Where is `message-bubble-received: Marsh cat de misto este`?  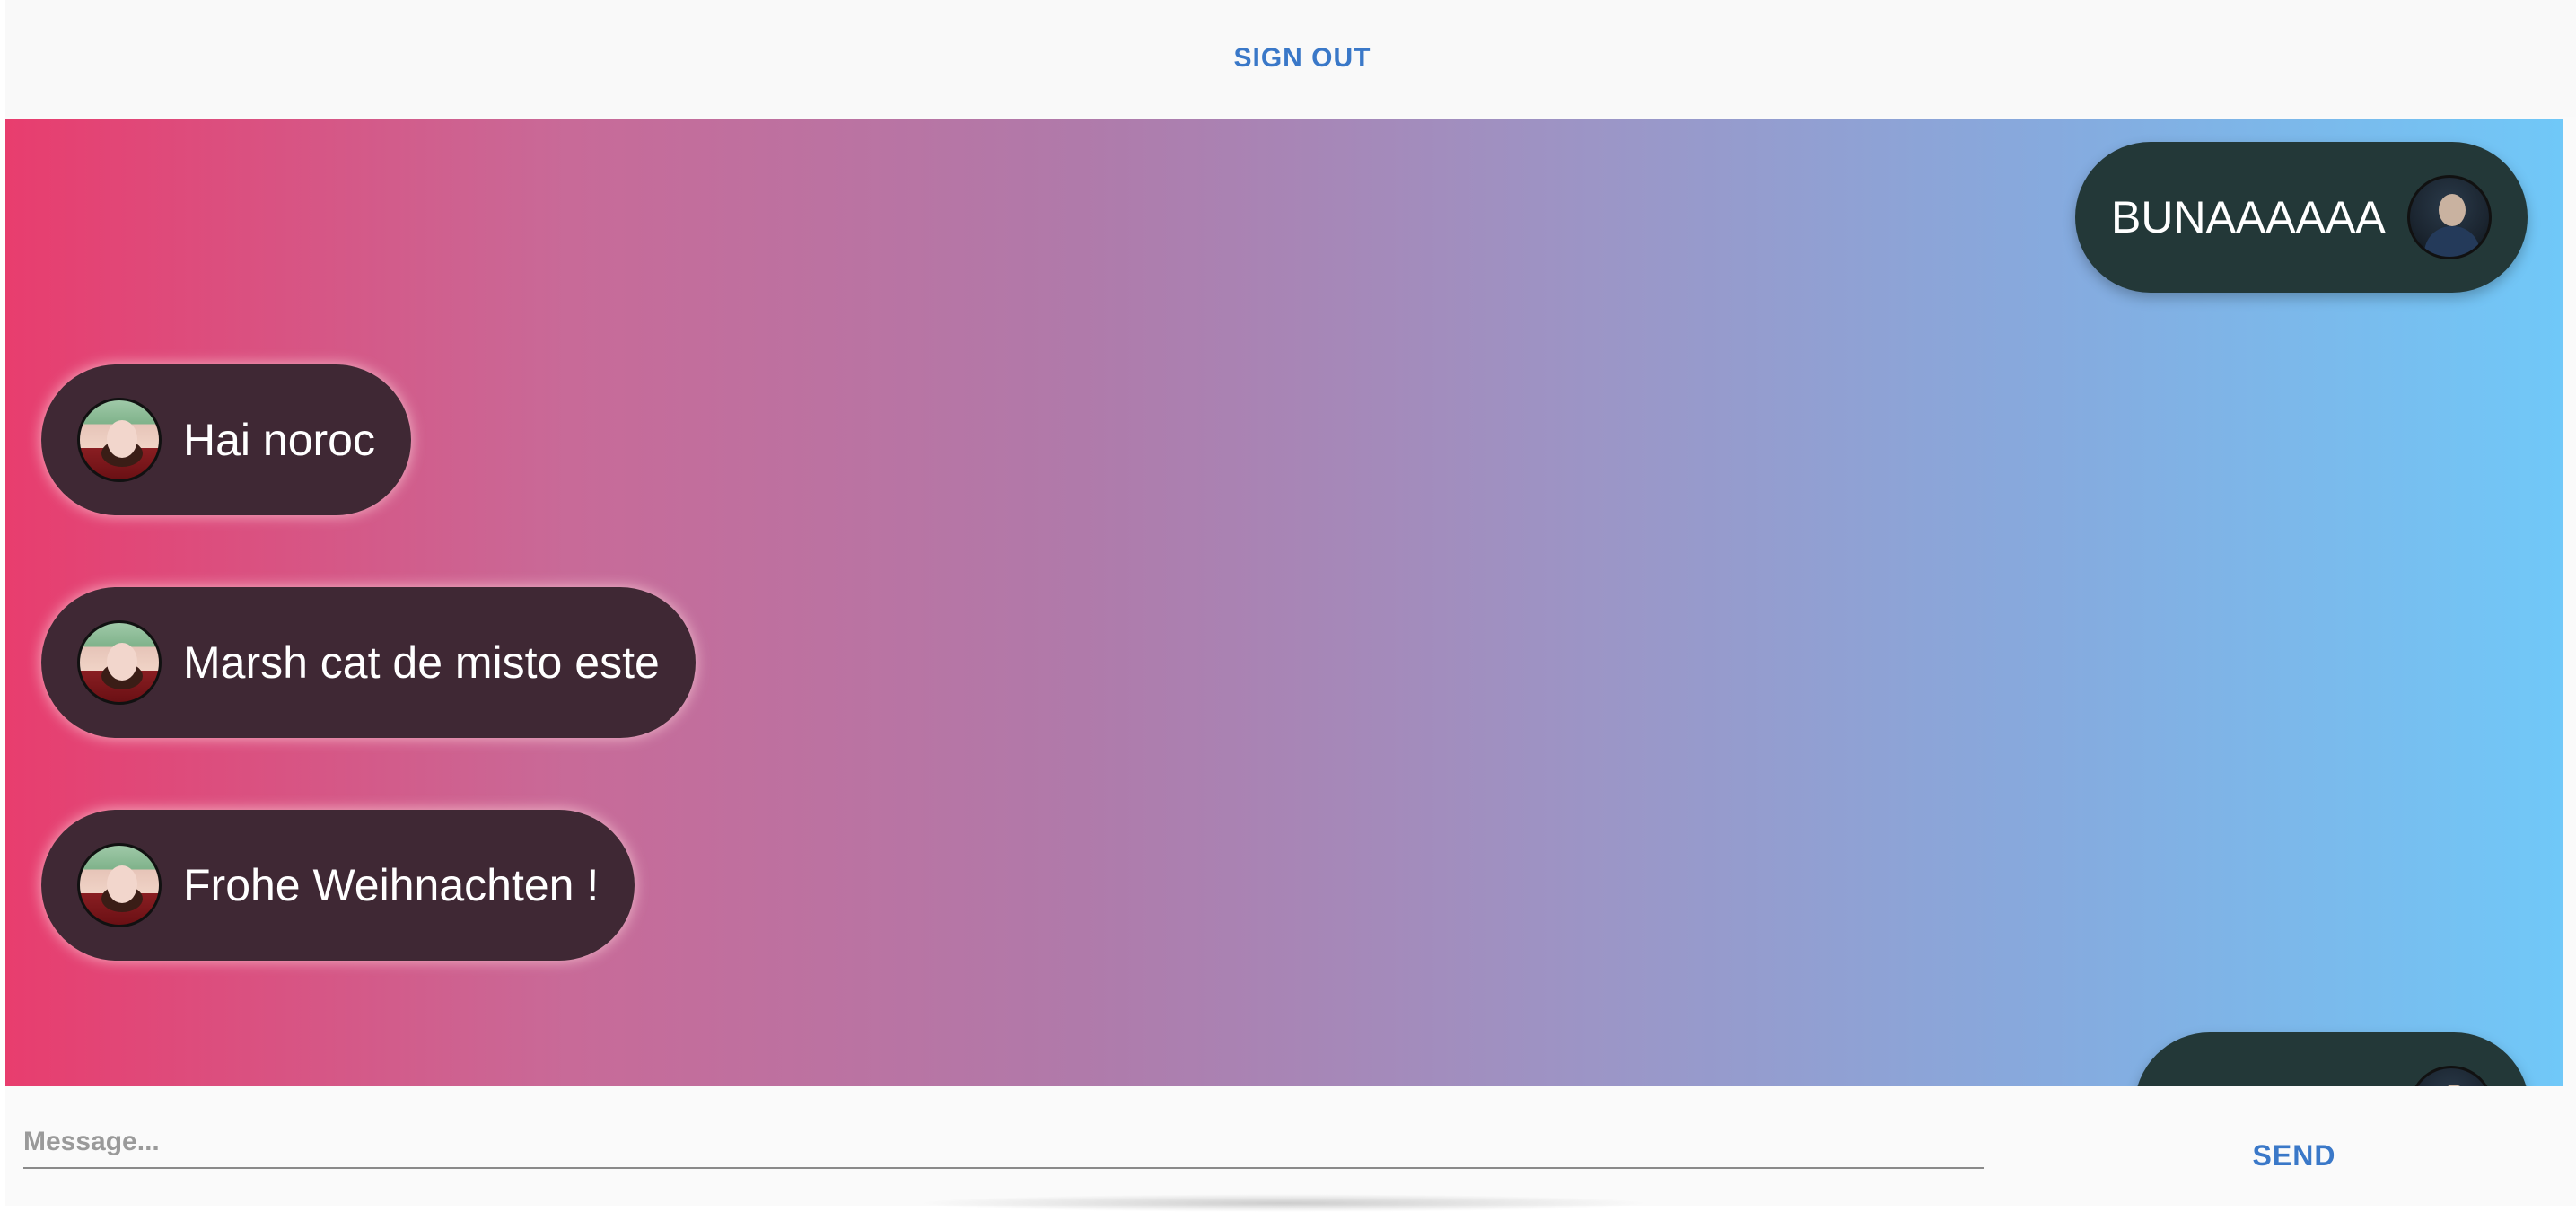
message-bubble-received: Marsh cat de misto este is located at coordinates (368, 662).